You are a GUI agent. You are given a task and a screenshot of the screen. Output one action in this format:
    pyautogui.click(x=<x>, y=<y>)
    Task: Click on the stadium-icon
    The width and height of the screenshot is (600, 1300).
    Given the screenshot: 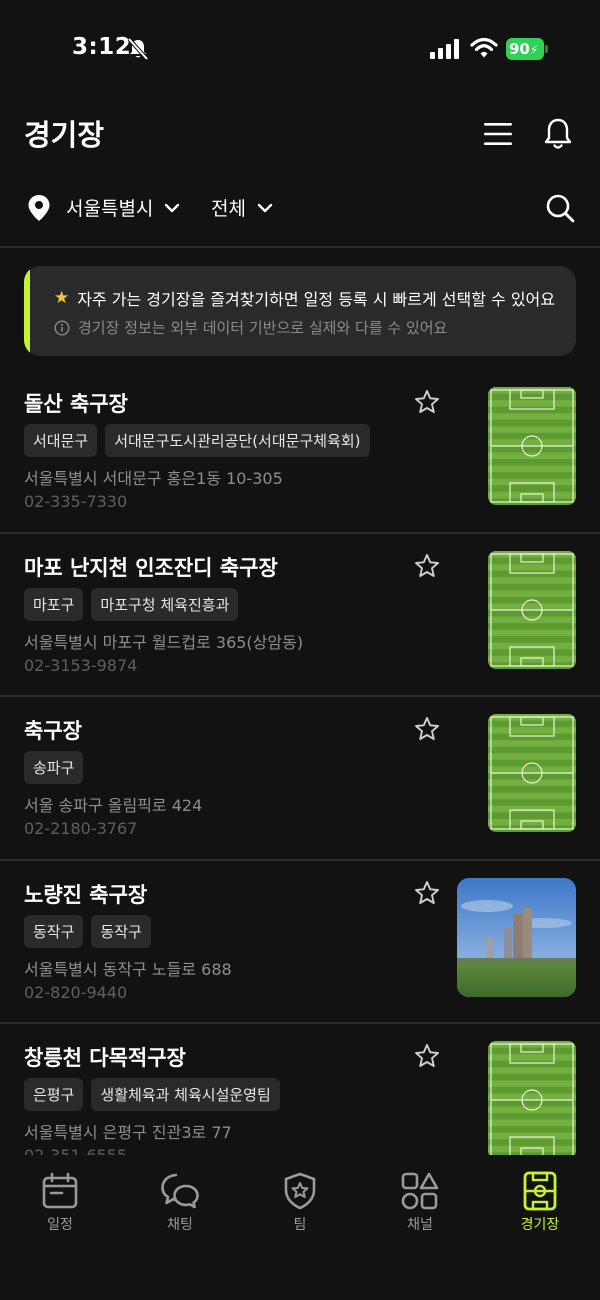 What is the action you would take?
    pyautogui.click(x=540, y=1191)
    